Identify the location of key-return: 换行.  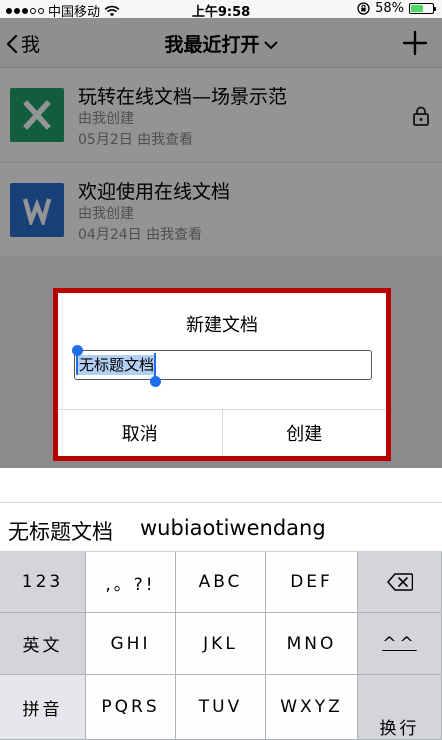
(400, 707).